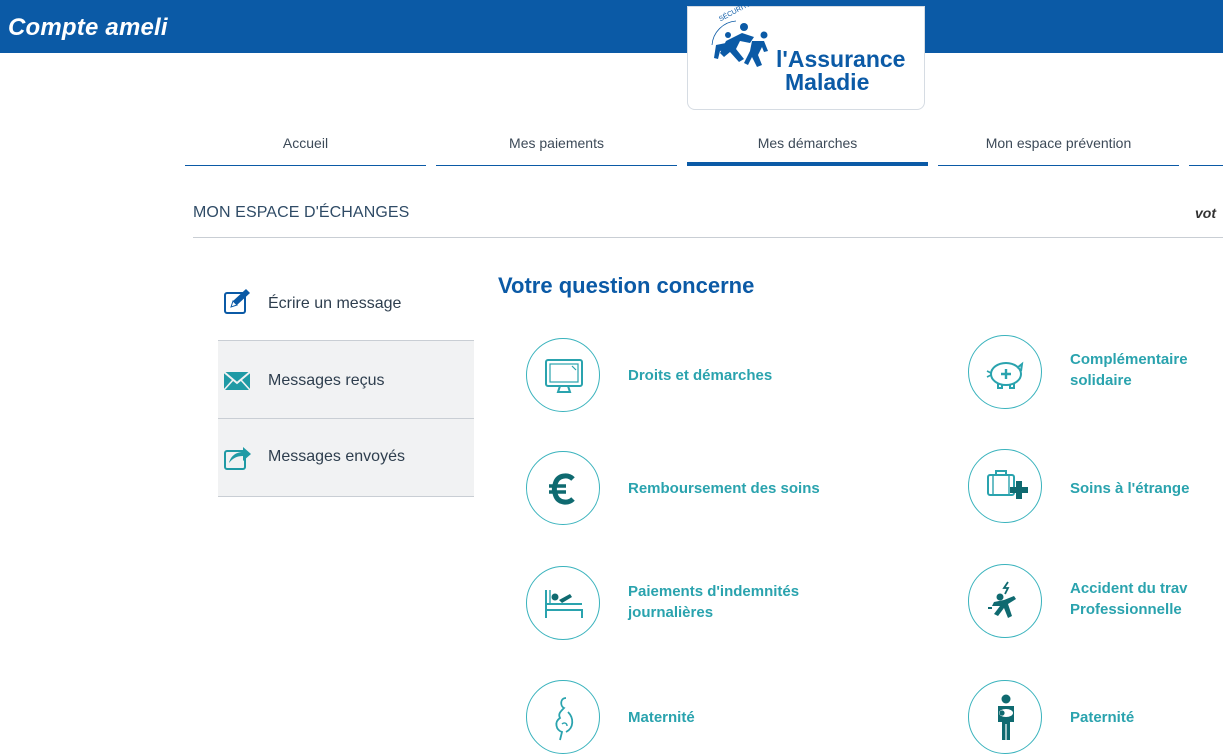 Image resolution: width=1223 pixels, height=756 pixels. What do you see at coordinates (661, 717) in the screenshot?
I see `topic-label: Maternité` at bounding box center [661, 717].